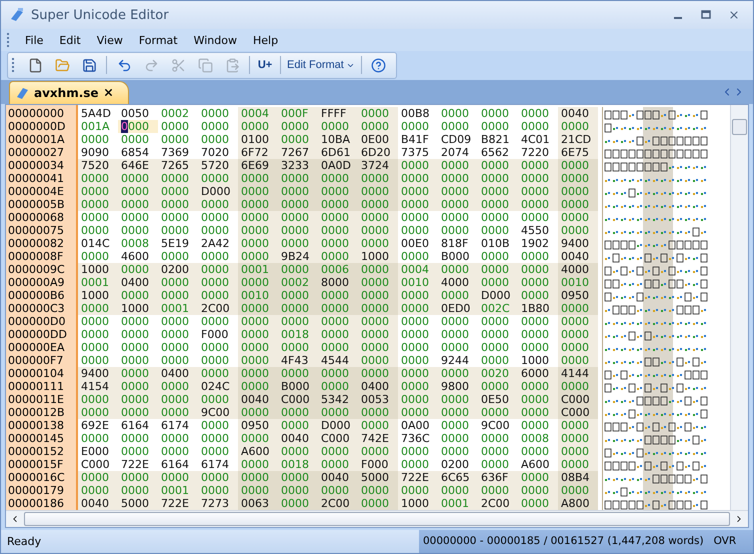 Image resolution: width=754 pixels, height=554 pixels. What do you see at coordinates (36, 178) in the screenshot?
I see `offset-cell-text: 00000041` at bounding box center [36, 178].